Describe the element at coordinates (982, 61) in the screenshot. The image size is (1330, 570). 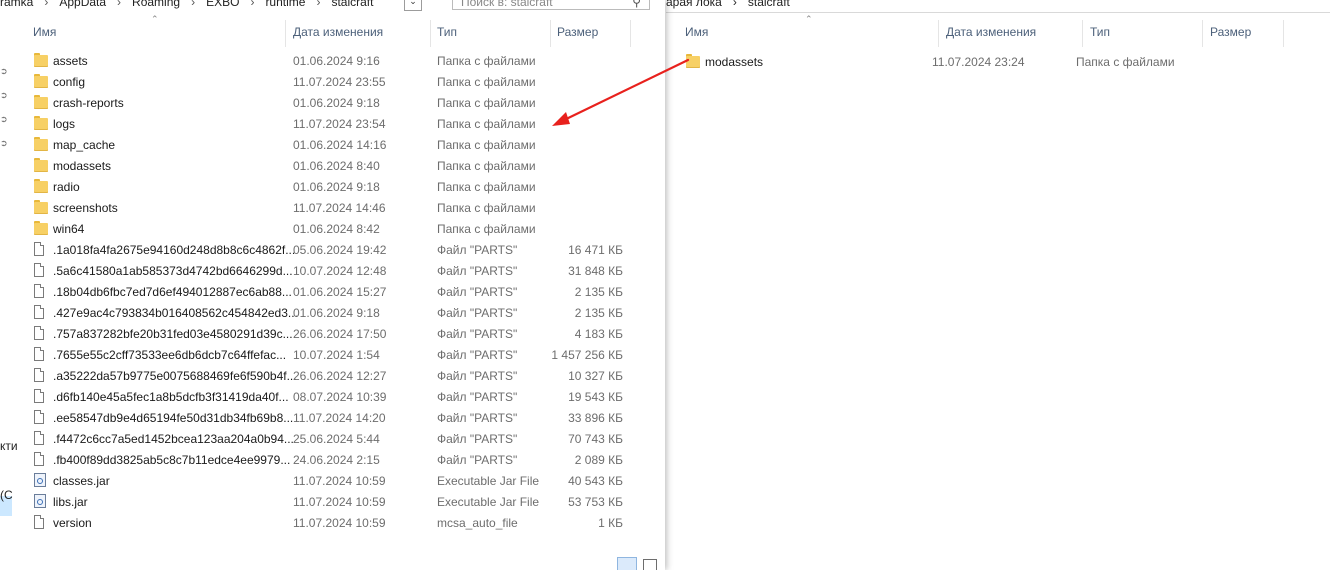
I see `folder-row: modassets 11.07.2024 23:24 Папка с файлами` at that location.